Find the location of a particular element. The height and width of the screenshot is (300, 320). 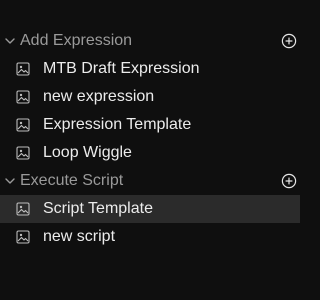

add-script-button is located at coordinates (289, 181).